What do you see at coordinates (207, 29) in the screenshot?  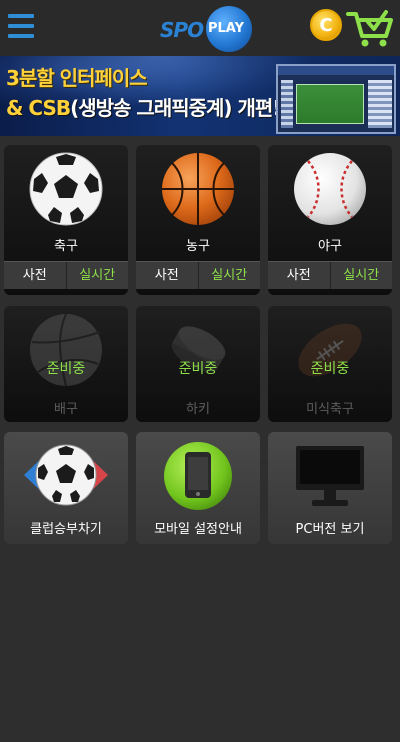 I see `spoplay-logo: SPO PLAY` at bounding box center [207, 29].